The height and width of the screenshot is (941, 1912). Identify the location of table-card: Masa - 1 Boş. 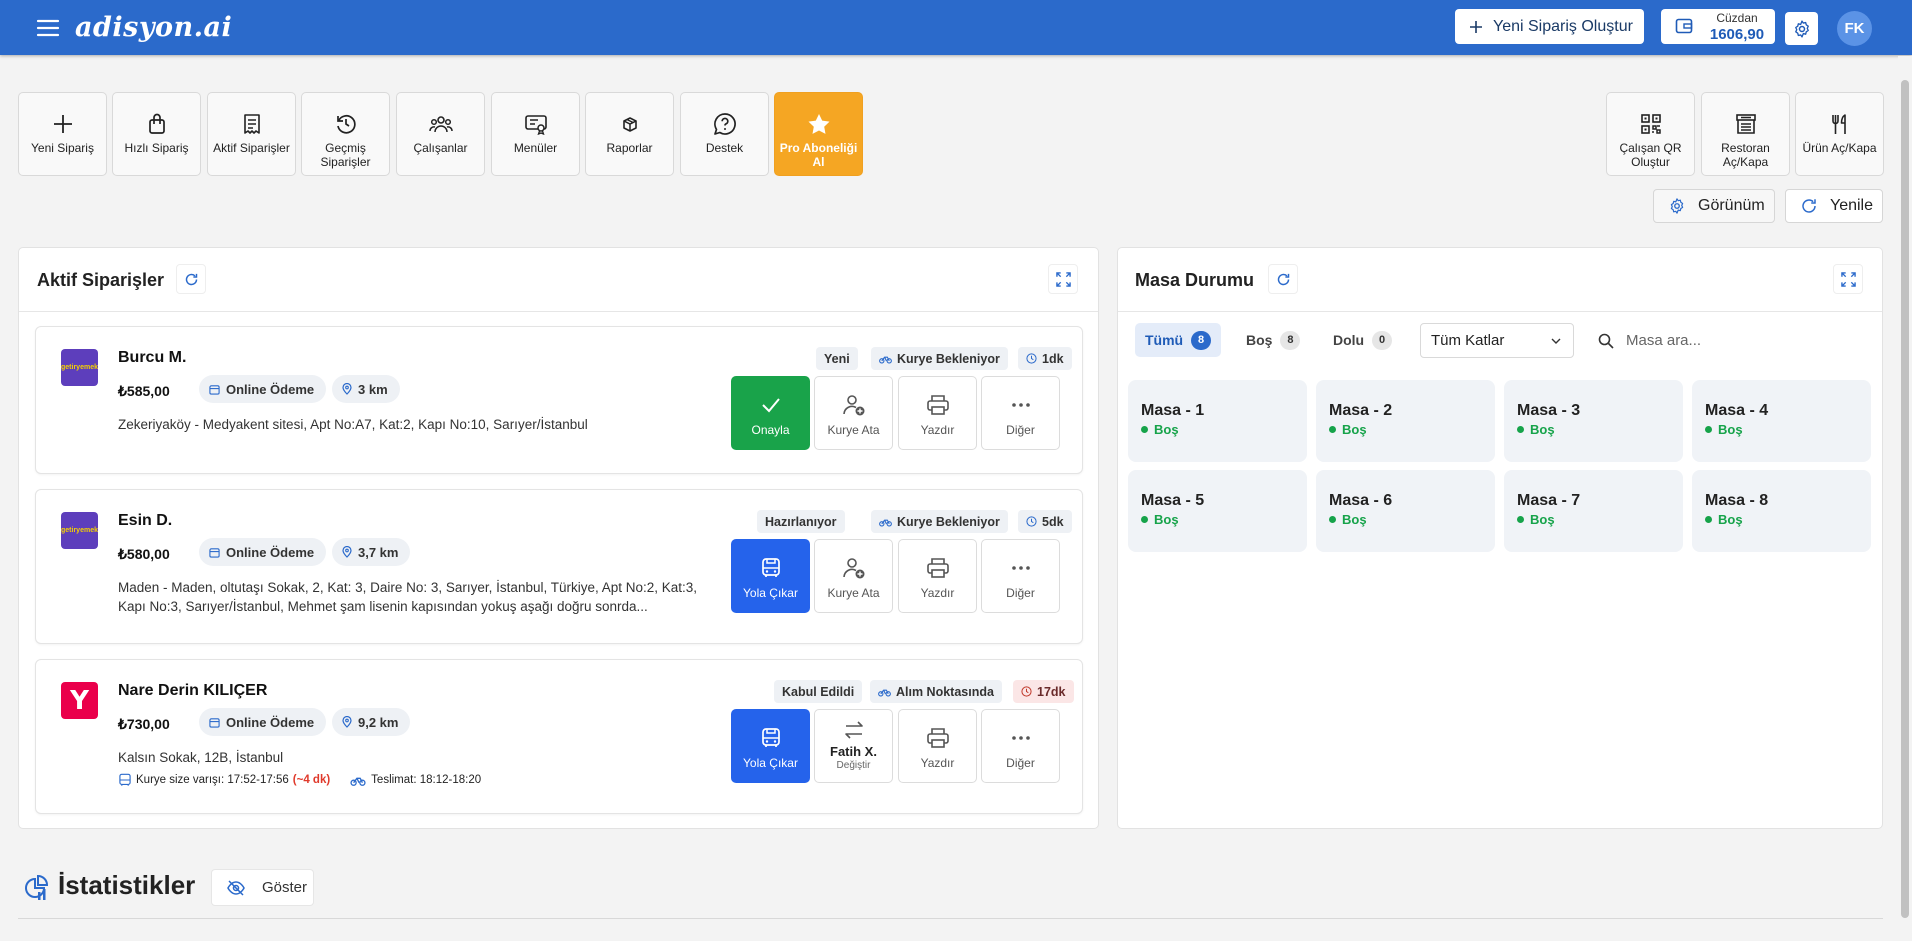
(1217, 421).